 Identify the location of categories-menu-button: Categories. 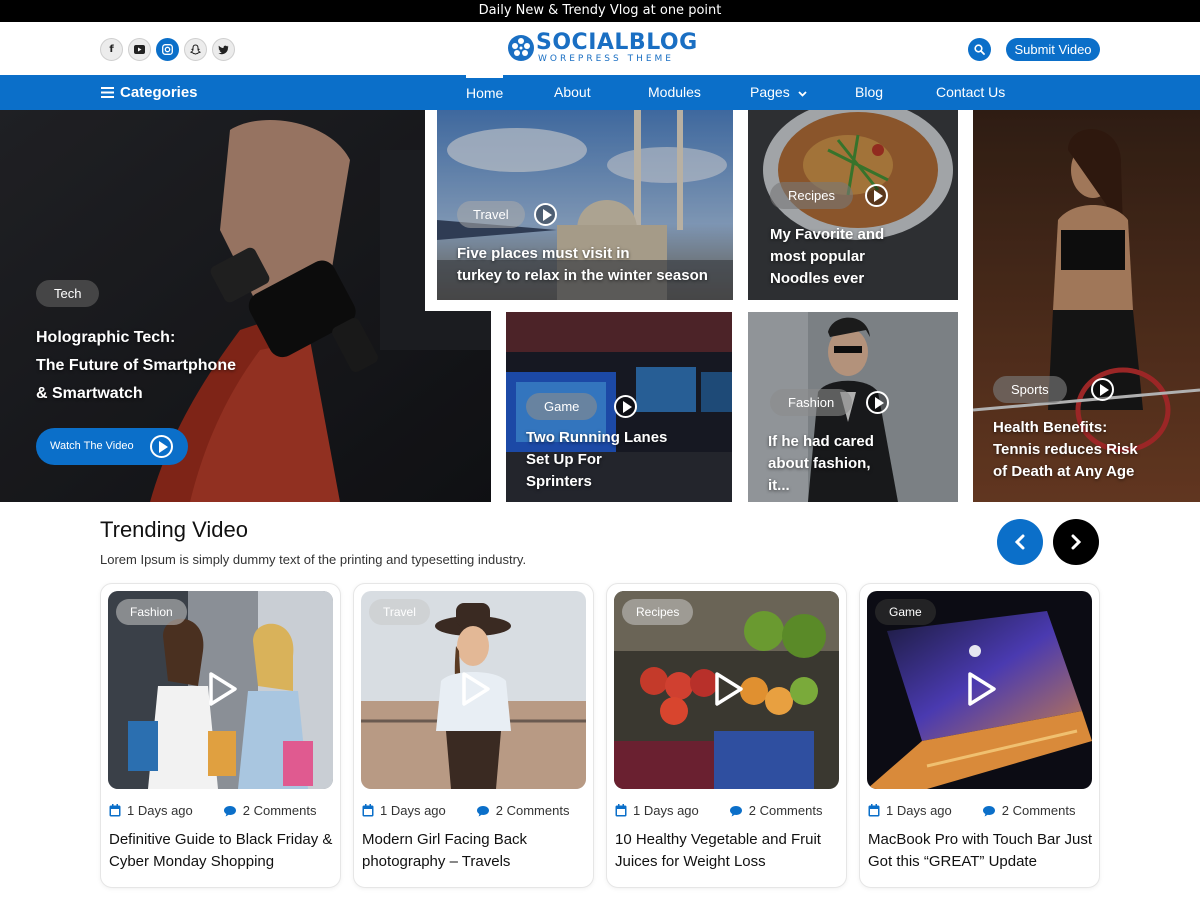
(149, 92).